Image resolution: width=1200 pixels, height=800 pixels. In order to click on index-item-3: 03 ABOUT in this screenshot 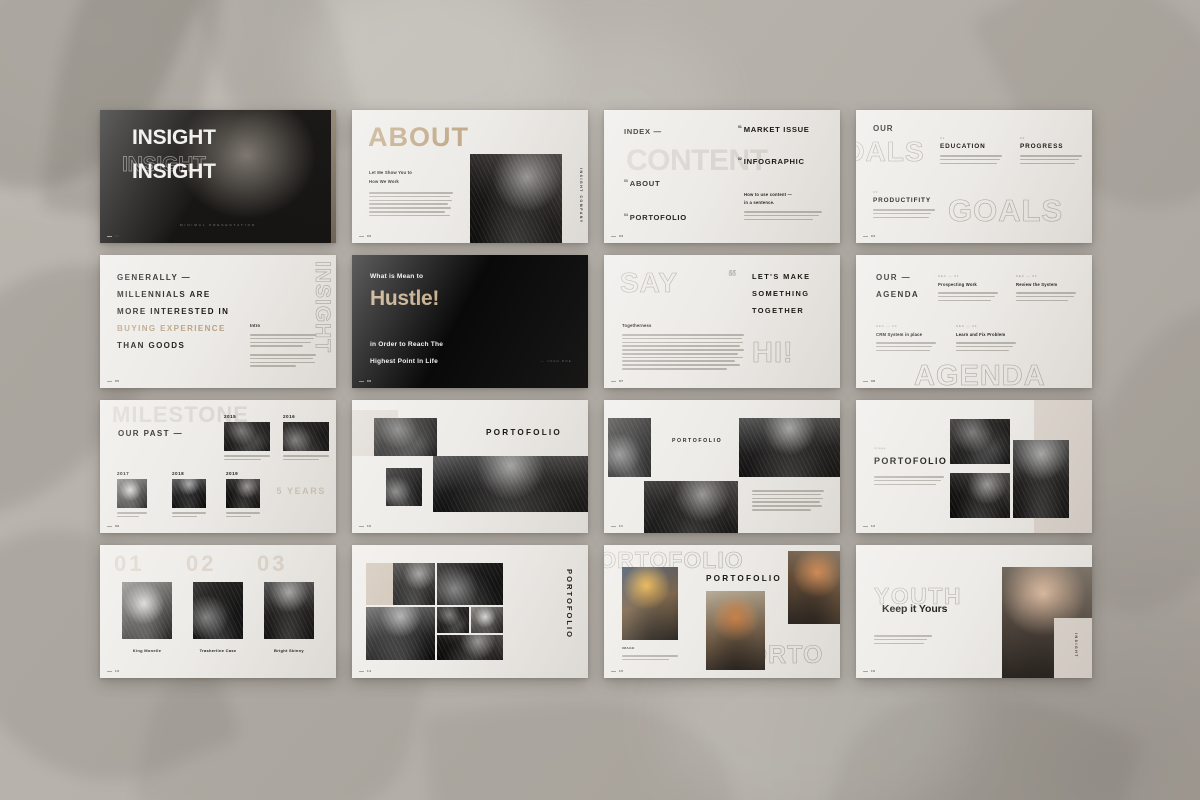, I will do `click(642, 183)`.